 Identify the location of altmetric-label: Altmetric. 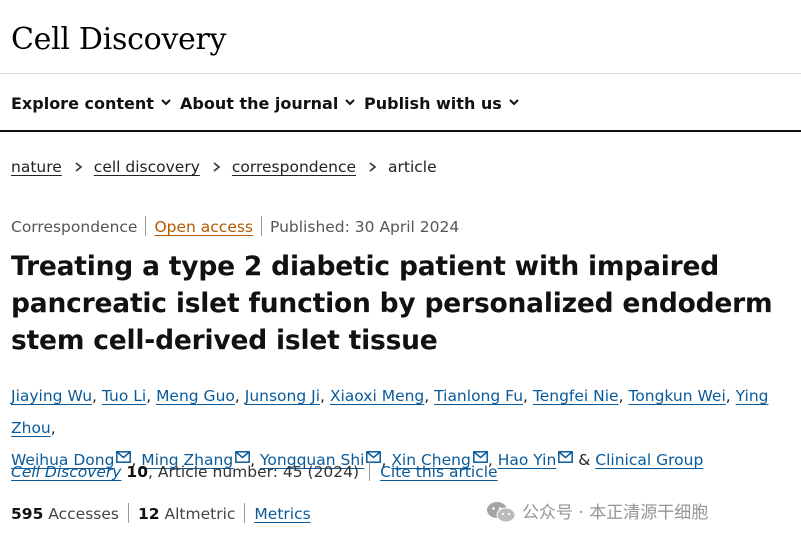
(200, 514).